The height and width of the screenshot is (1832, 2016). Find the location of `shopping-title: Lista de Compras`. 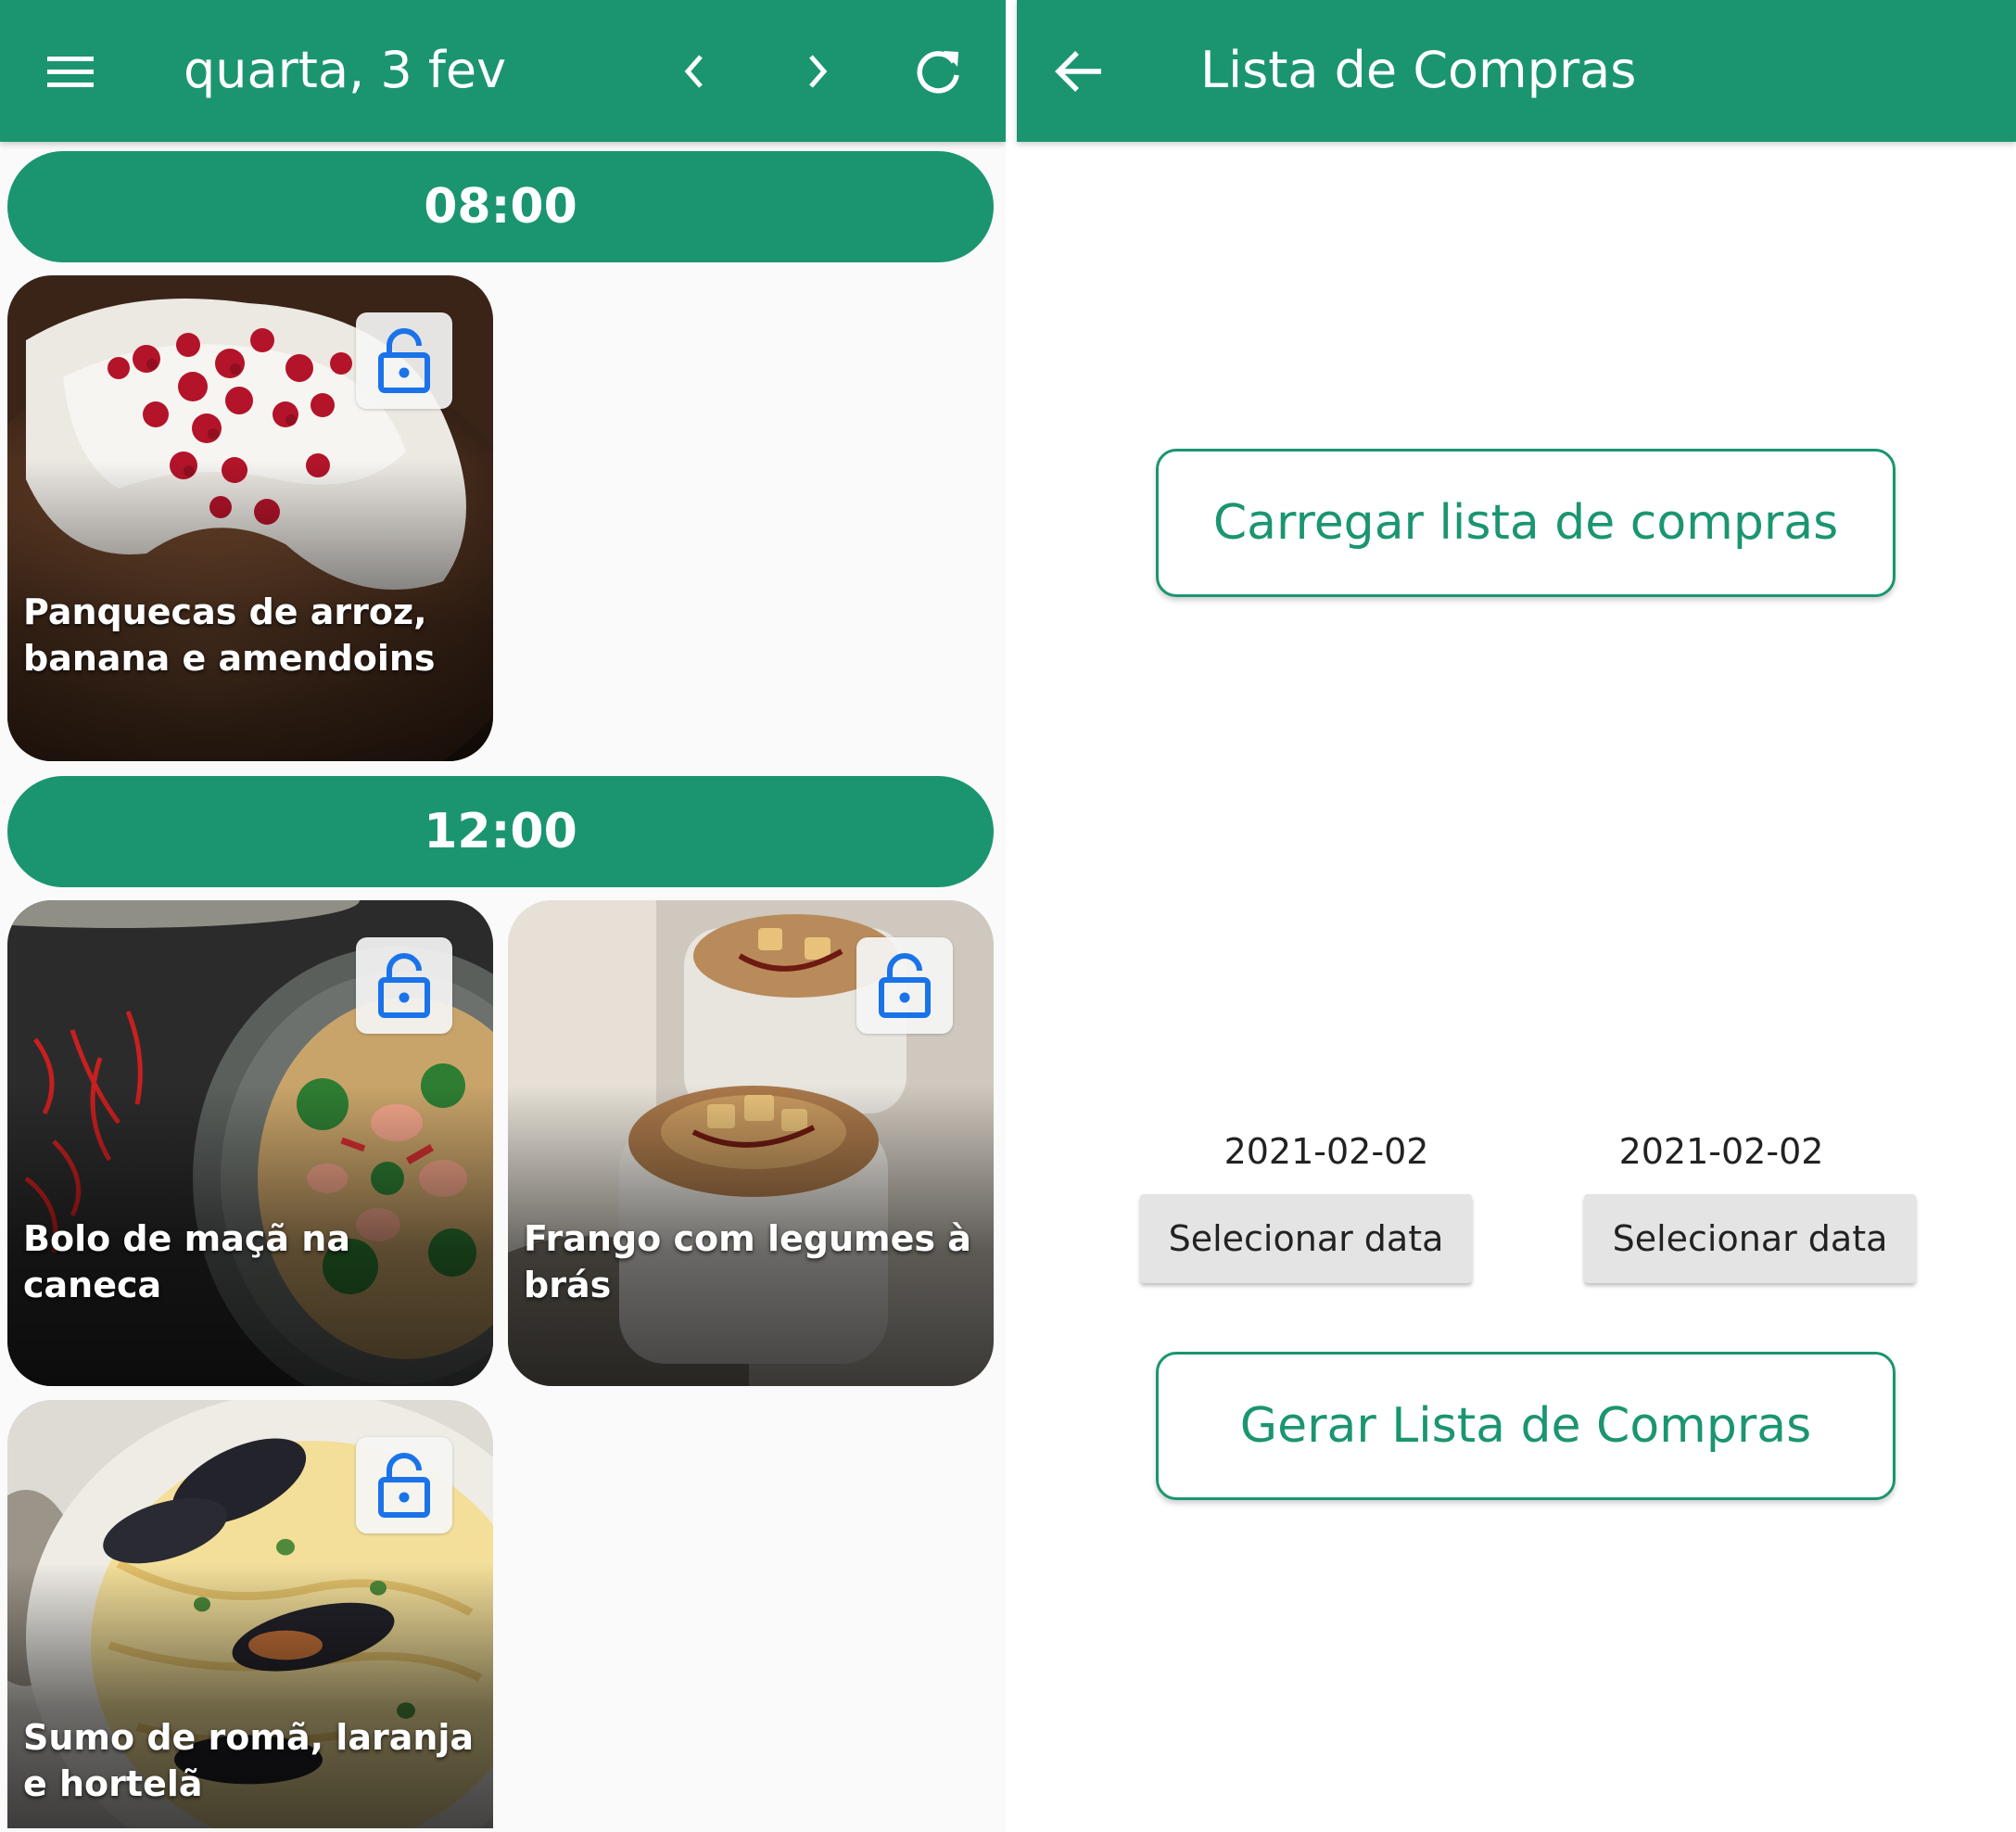

shopping-title: Lista de Compras is located at coordinates (1418, 70).